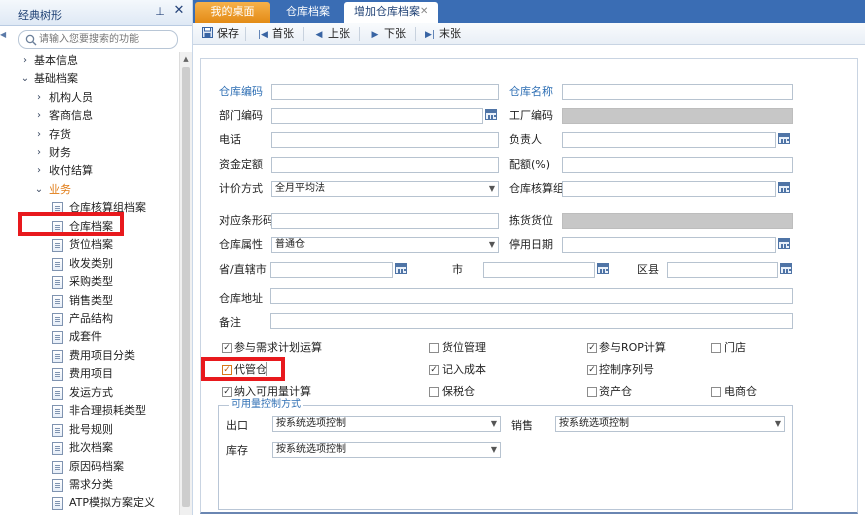 The image size is (865, 515). What do you see at coordinates (387, 34) in the screenshot?
I see `next-record-button: ▶ 下张` at bounding box center [387, 34].